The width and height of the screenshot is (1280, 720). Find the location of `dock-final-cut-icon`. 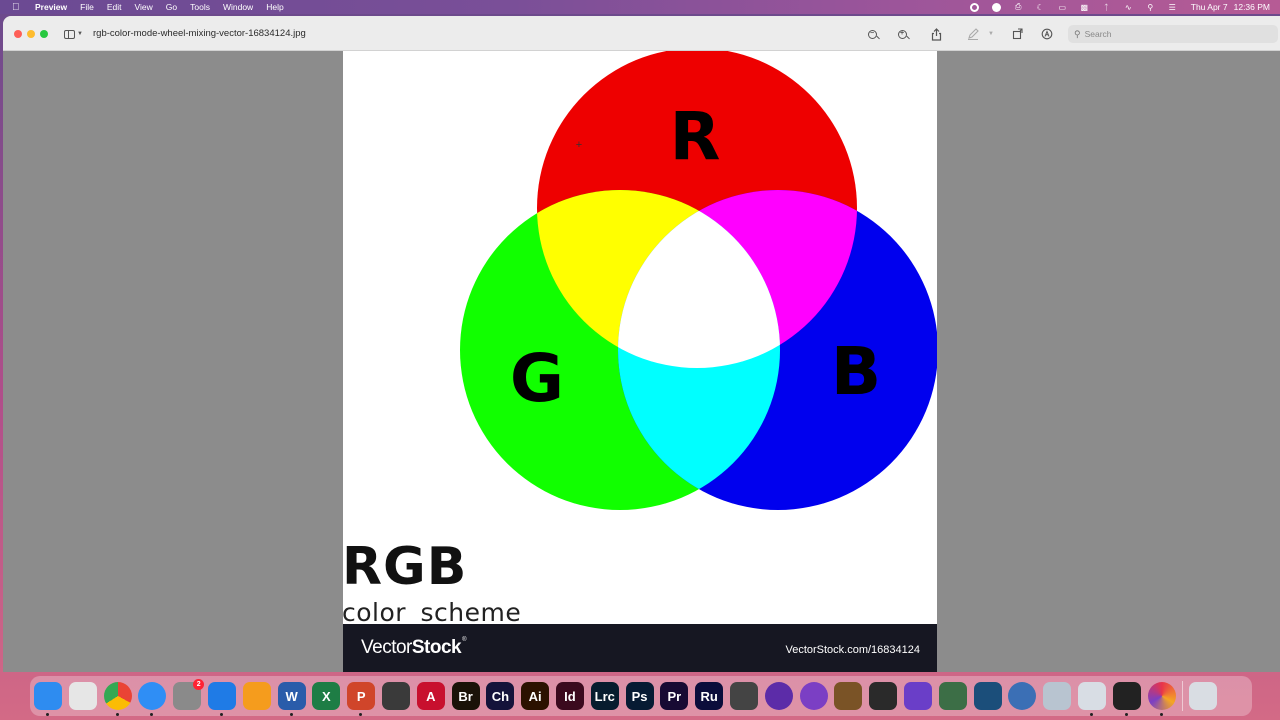

dock-final-cut-icon is located at coordinates (883, 696).